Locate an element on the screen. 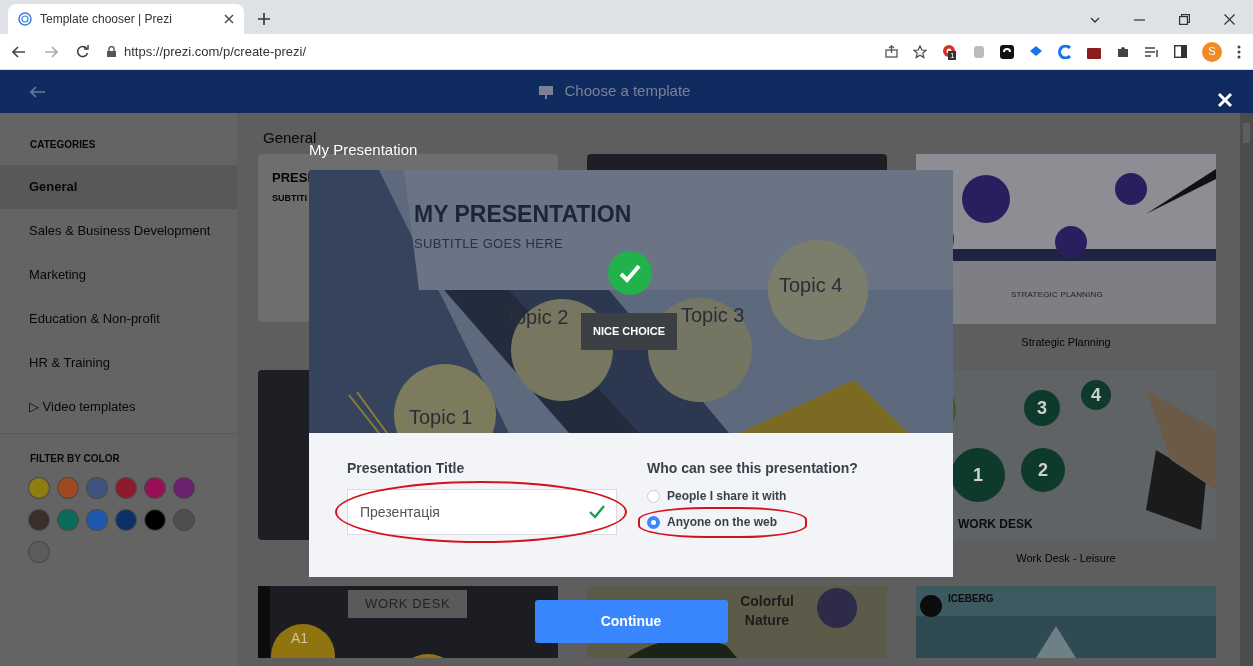 The width and height of the screenshot is (1253, 666). extension-icon is located at coordinates (1007, 51).